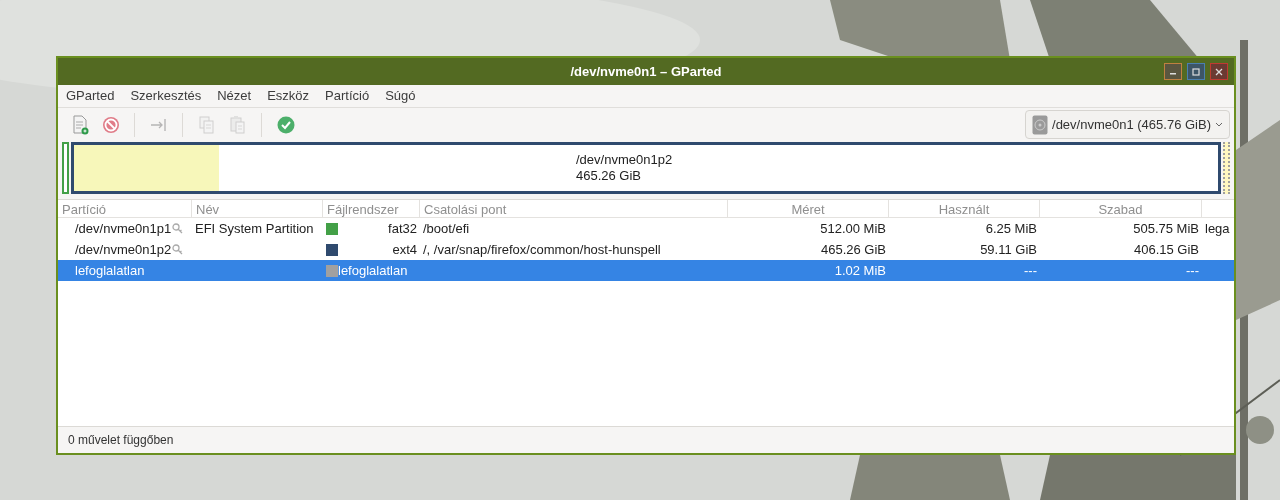 This screenshot has height=500, width=1280. I want to click on unallocated-segment, so click(1226, 168).